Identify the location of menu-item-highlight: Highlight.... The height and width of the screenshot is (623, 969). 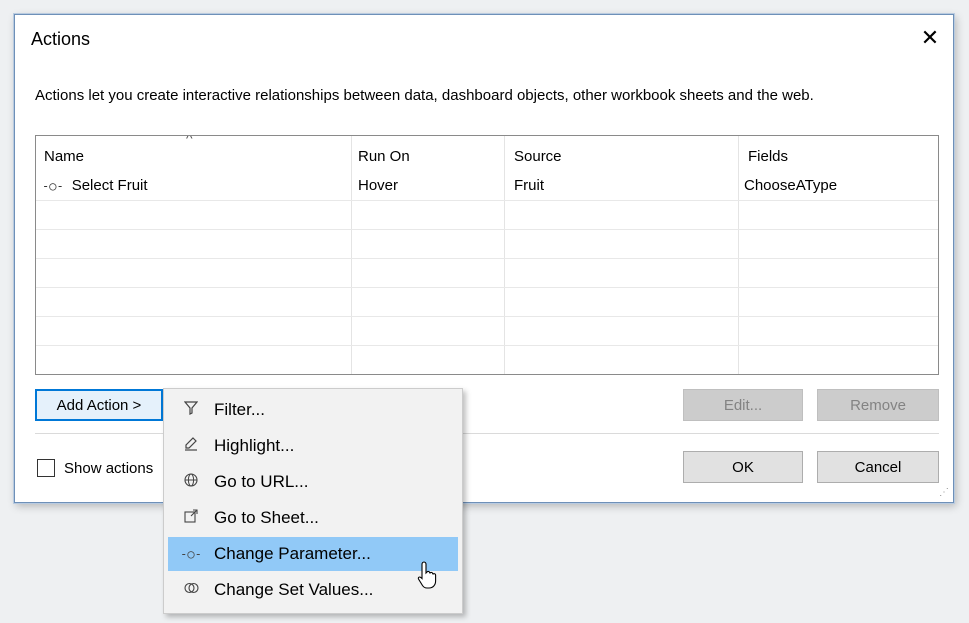
(313, 446).